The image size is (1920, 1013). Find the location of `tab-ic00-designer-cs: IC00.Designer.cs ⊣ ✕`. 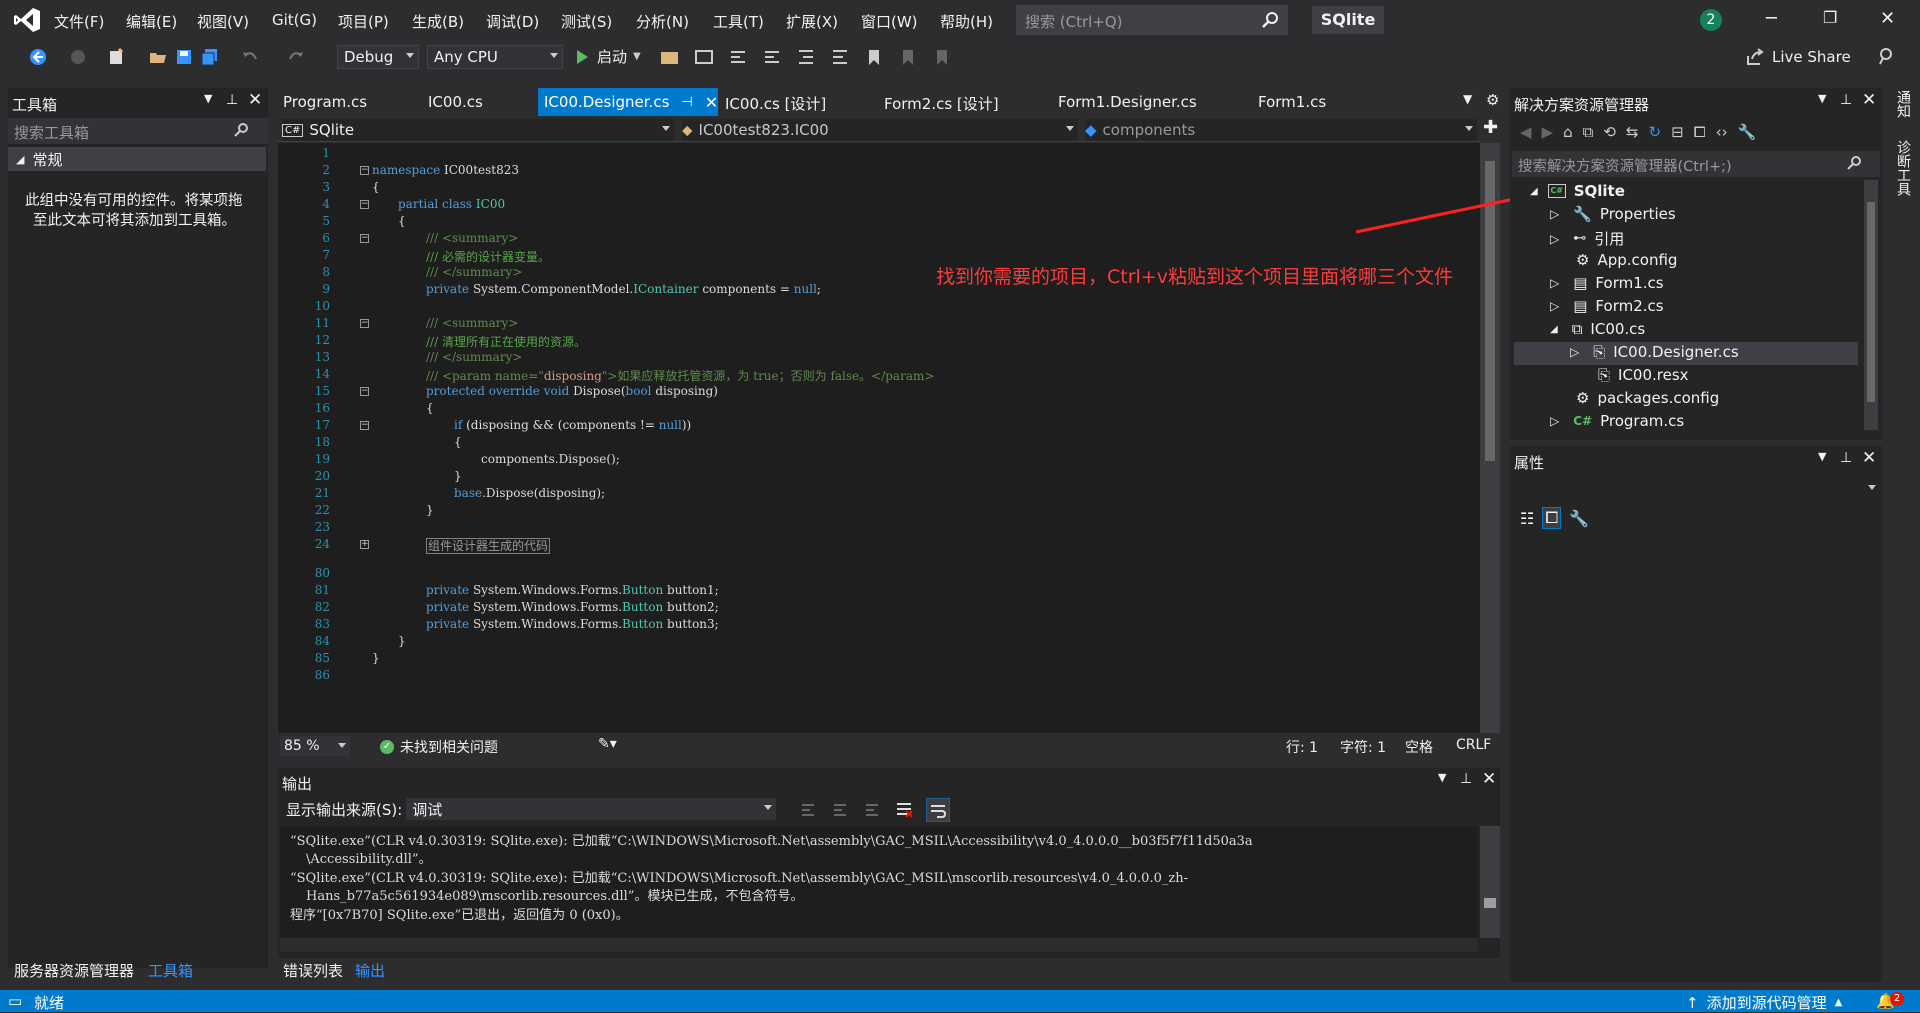

tab-ic00-designer-cs: IC00.Designer.cs ⊣ ✕ is located at coordinates (628, 102).